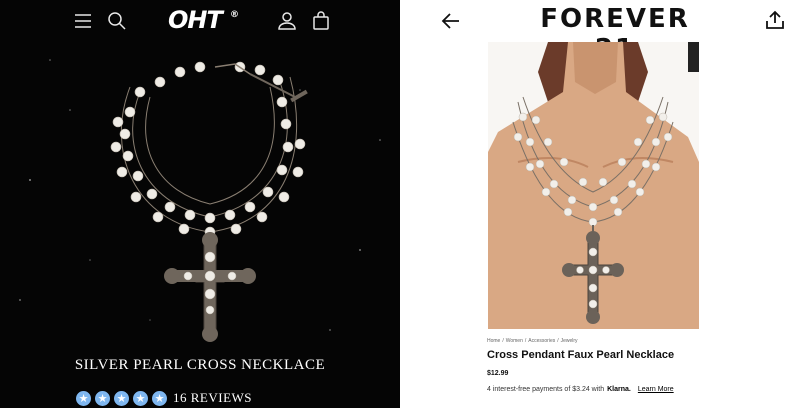 Image resolution: width=800 pixels, height=408 pixels. Describe the element at coordinates (546, 389) in the screenshot. I see `installments-text: 4 interest-free payments of $3.24 with` at that location.